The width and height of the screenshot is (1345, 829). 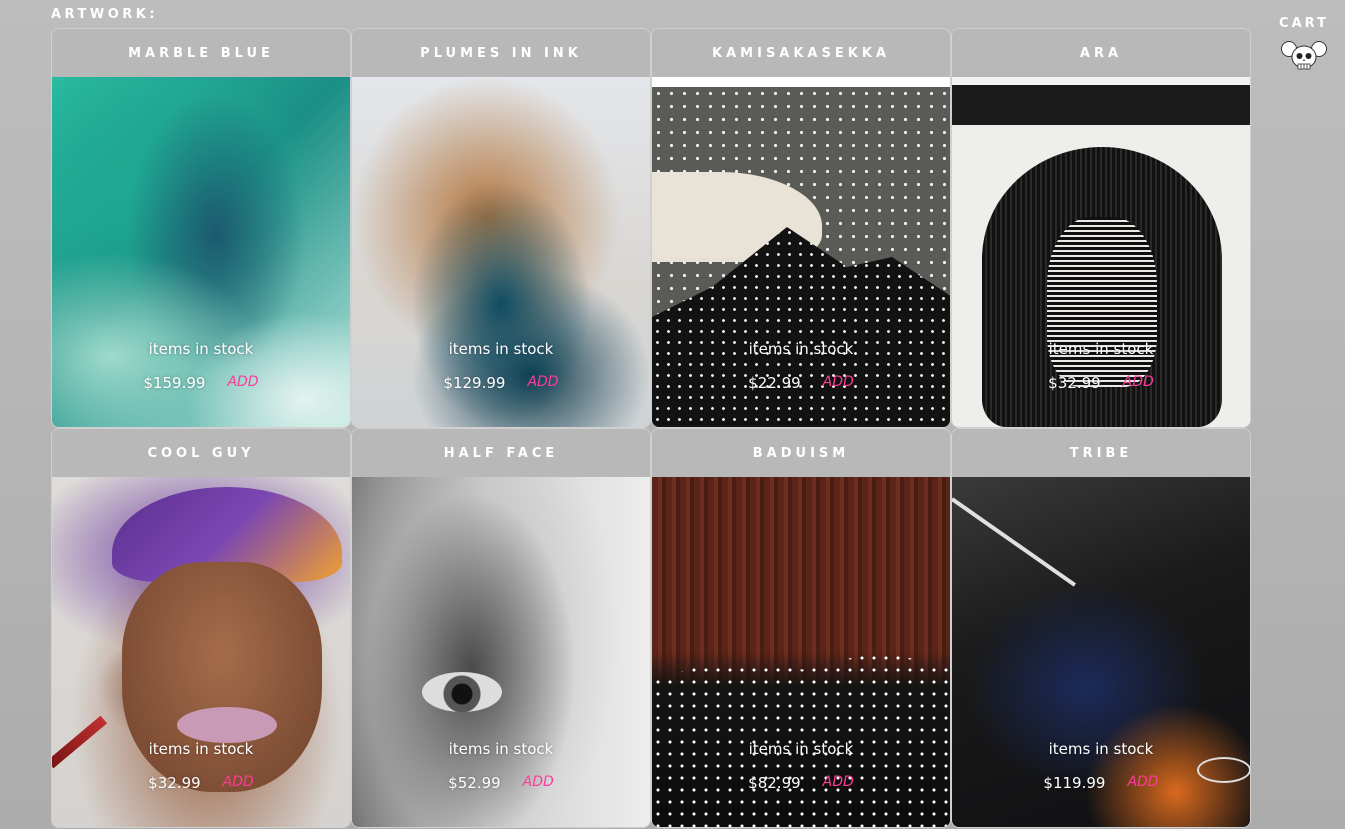 I want to click on product-title: HALF FACE, so click(x=501, y=453).